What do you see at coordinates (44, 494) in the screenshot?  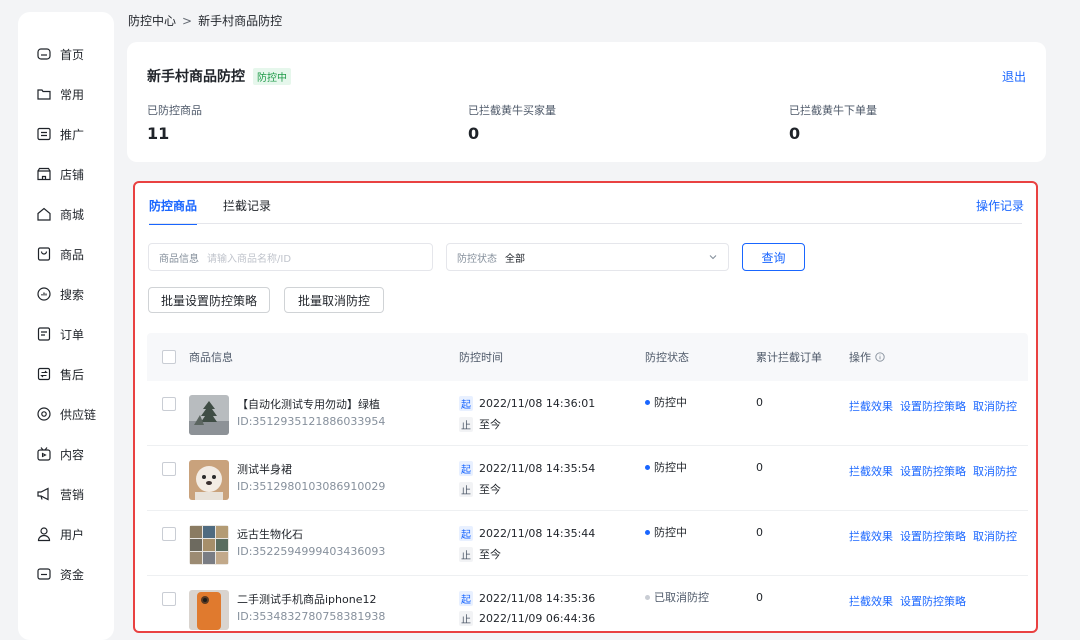 I see `marketing-icon` at bounding box center [44, 494].